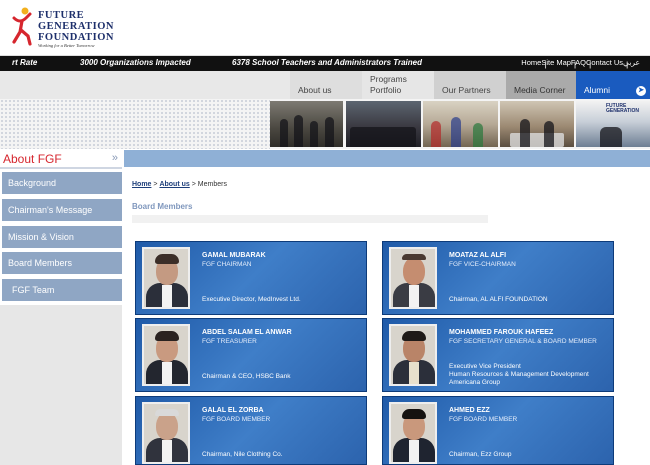 The width and height of the screenshot is (650, 465). What do you see at coordinates (247, 332) in the screenshot?
I see `member-name: ABDEL SALAM EL ANWAR` at bounding box center [247, 332].